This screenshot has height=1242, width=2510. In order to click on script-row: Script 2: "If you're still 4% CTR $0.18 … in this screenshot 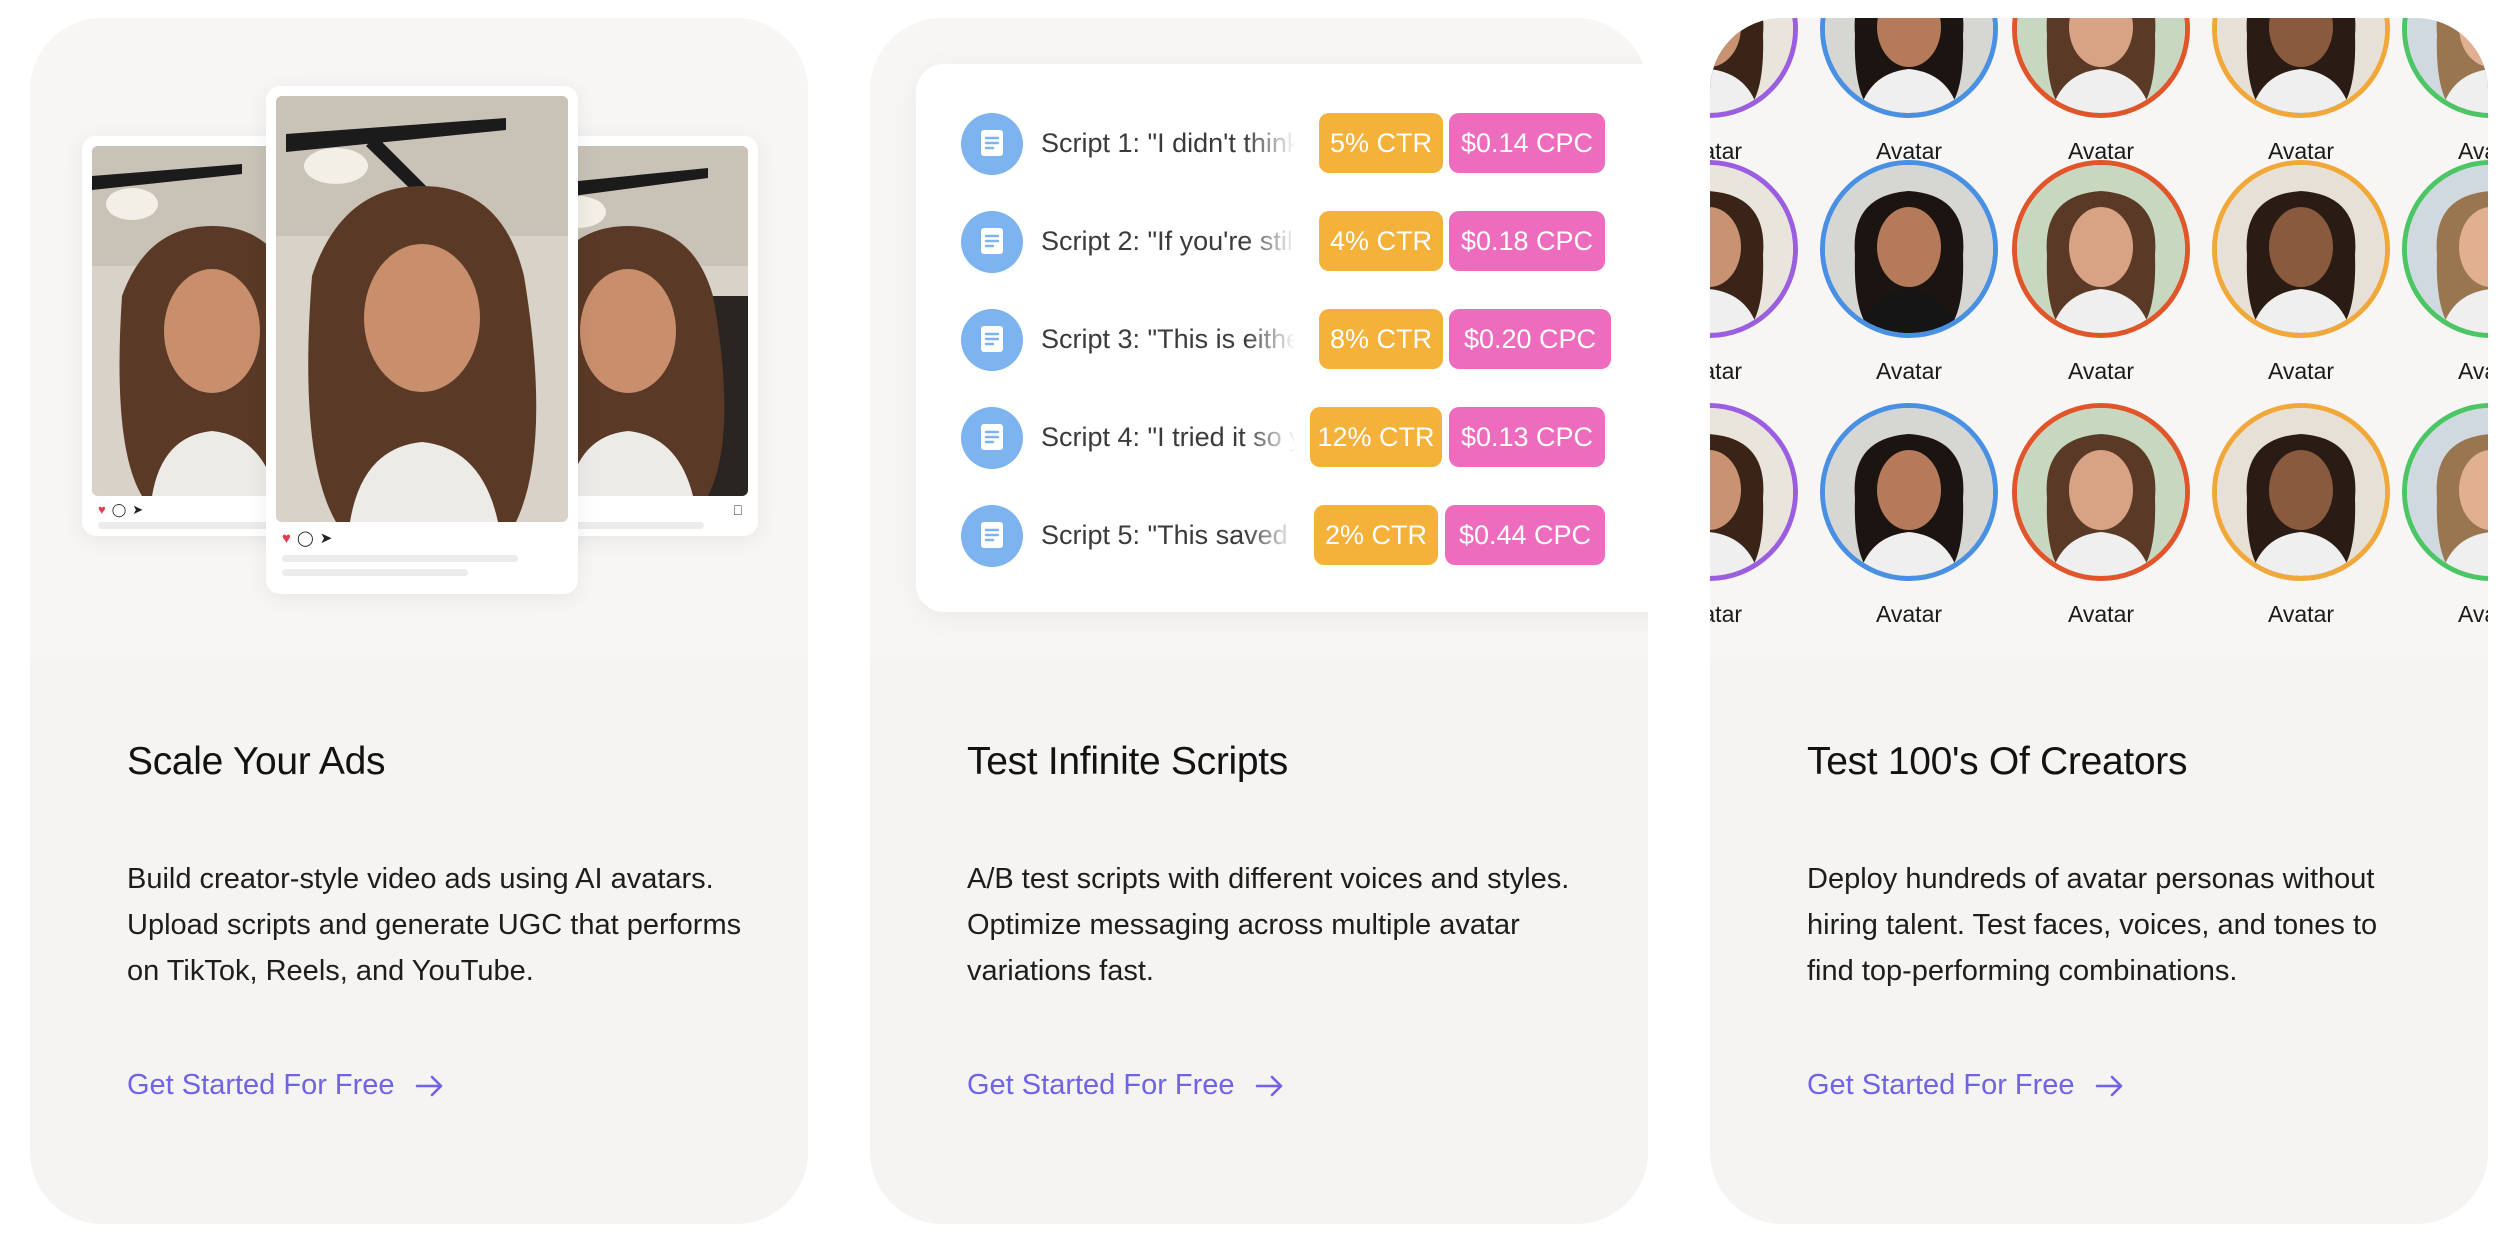, I will do `click(1304, 242)`.